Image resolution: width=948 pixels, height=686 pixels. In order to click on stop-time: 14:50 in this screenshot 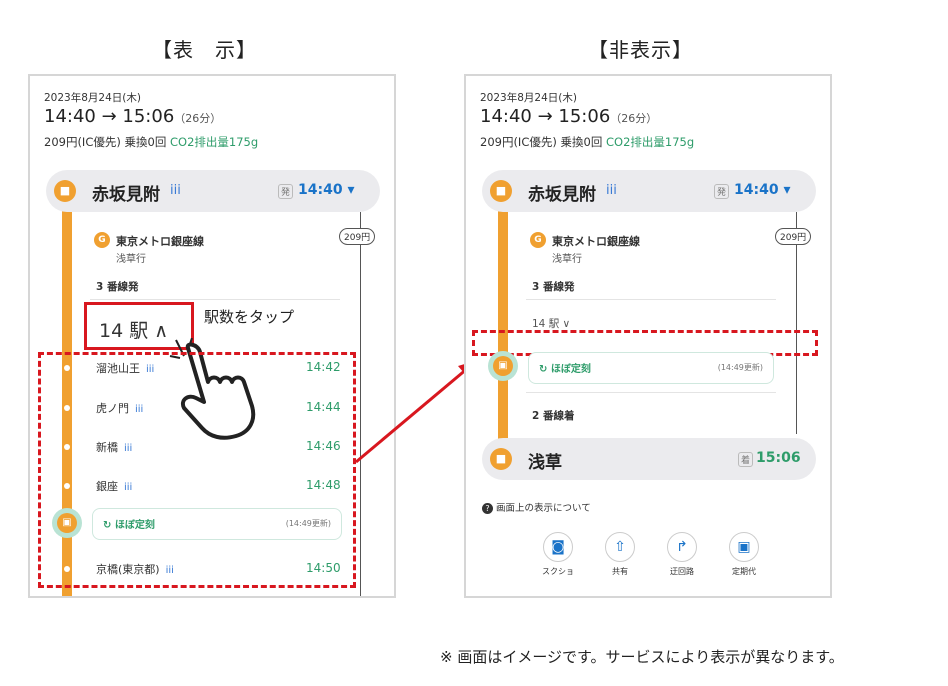, I will do `click(323, 568)`.